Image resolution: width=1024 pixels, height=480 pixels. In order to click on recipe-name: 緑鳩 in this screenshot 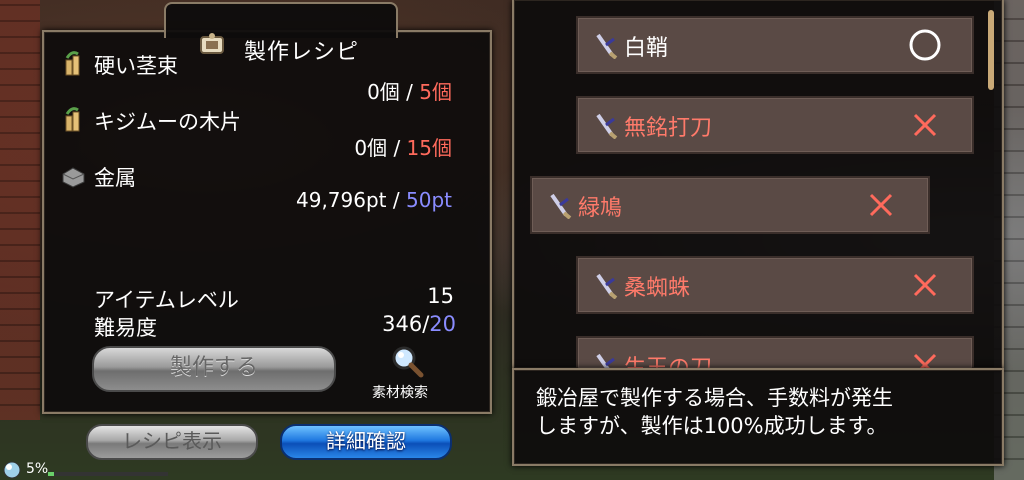, I will do `click(600, 208)`.